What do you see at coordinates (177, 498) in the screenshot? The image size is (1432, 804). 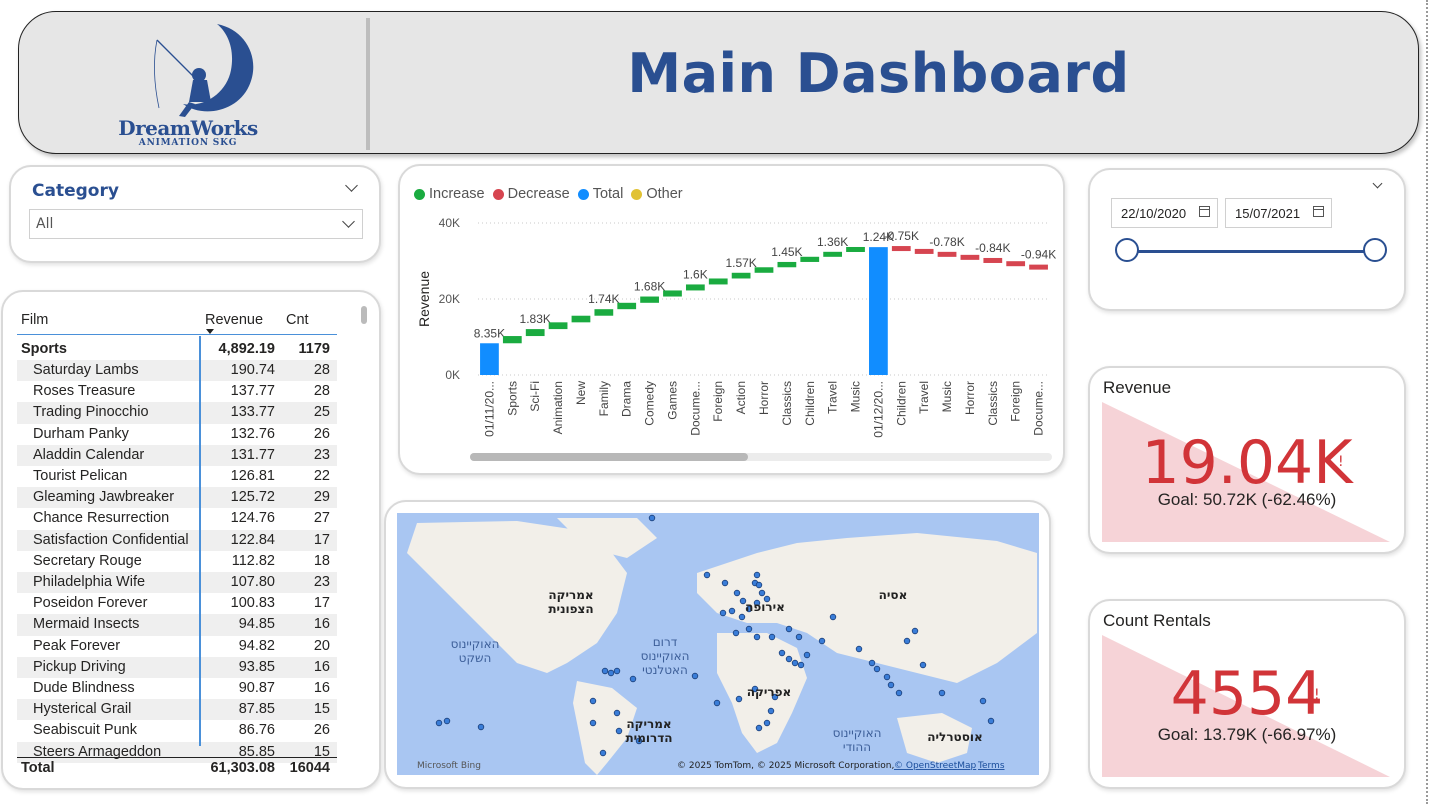 I see `table-row: Gleaming Jawbreaker 125.72 29` at bounding box center [177, 498].